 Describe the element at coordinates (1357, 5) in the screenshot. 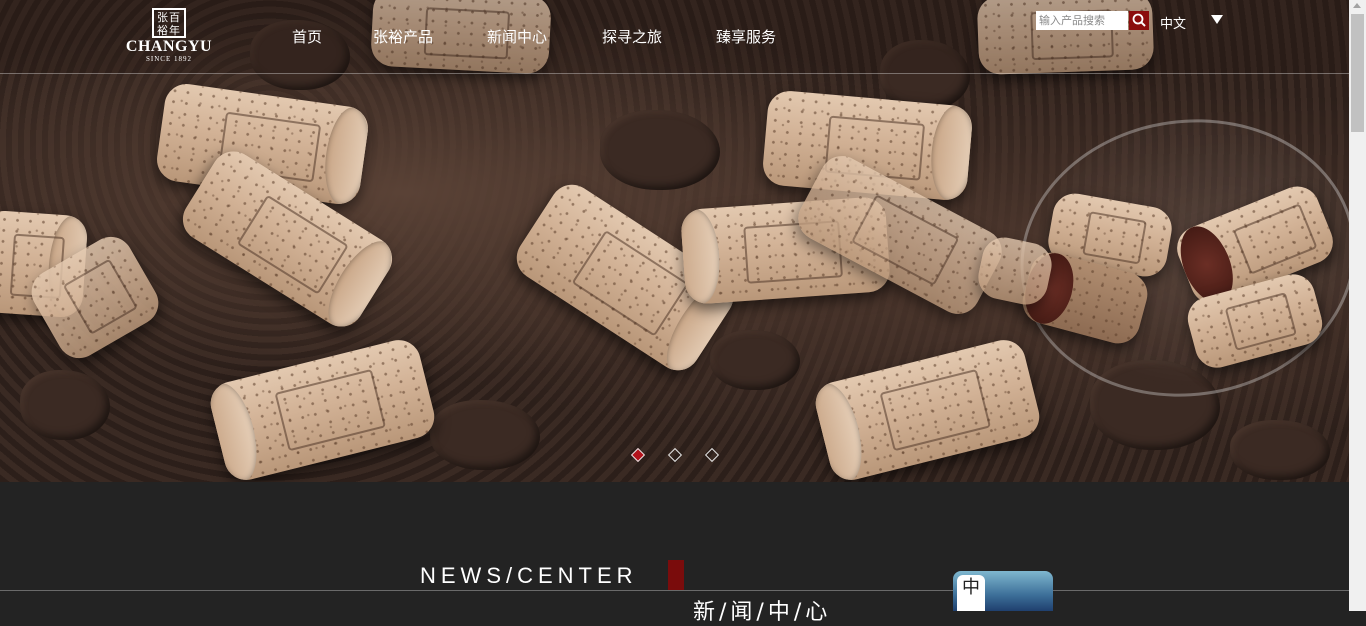

I see `scroll-up-icon` at that location.